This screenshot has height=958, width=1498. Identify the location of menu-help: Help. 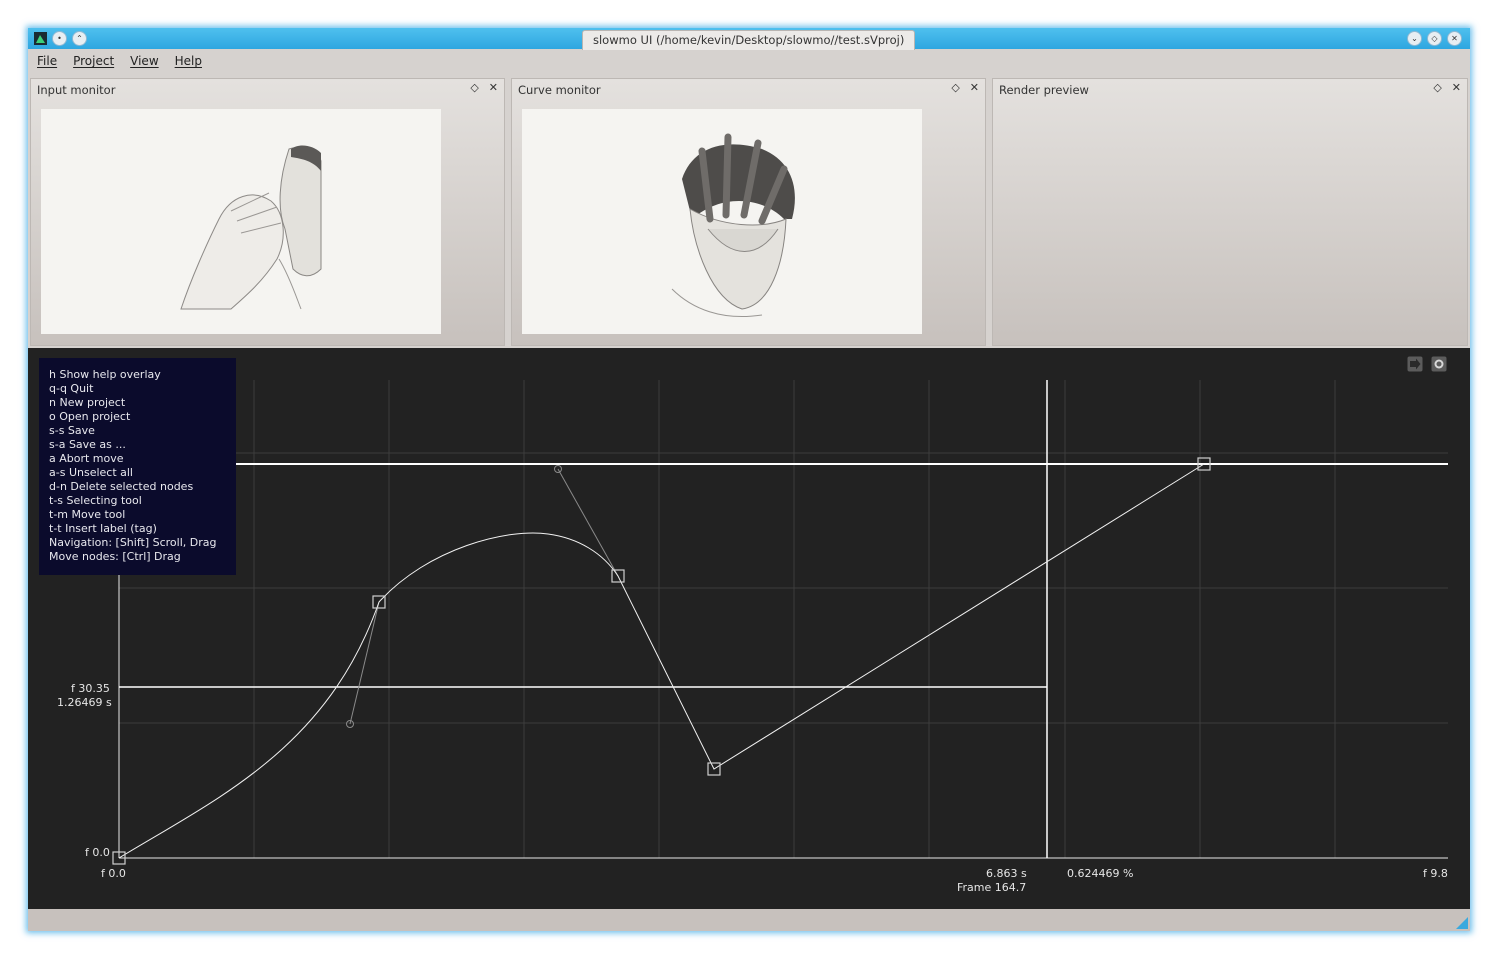
(188, 61).